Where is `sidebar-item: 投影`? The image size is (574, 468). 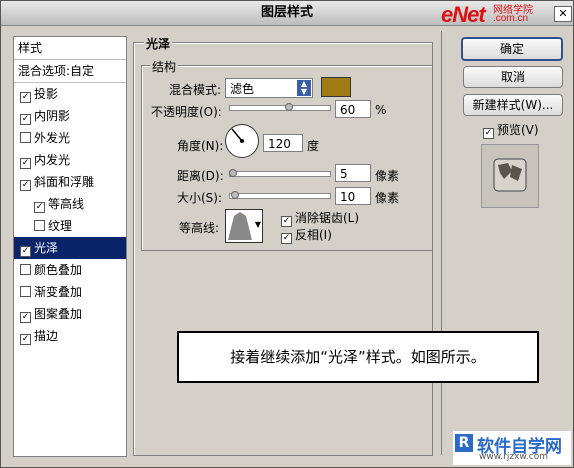 sidebar-item: 投影 is located at coordinates (70, 94).